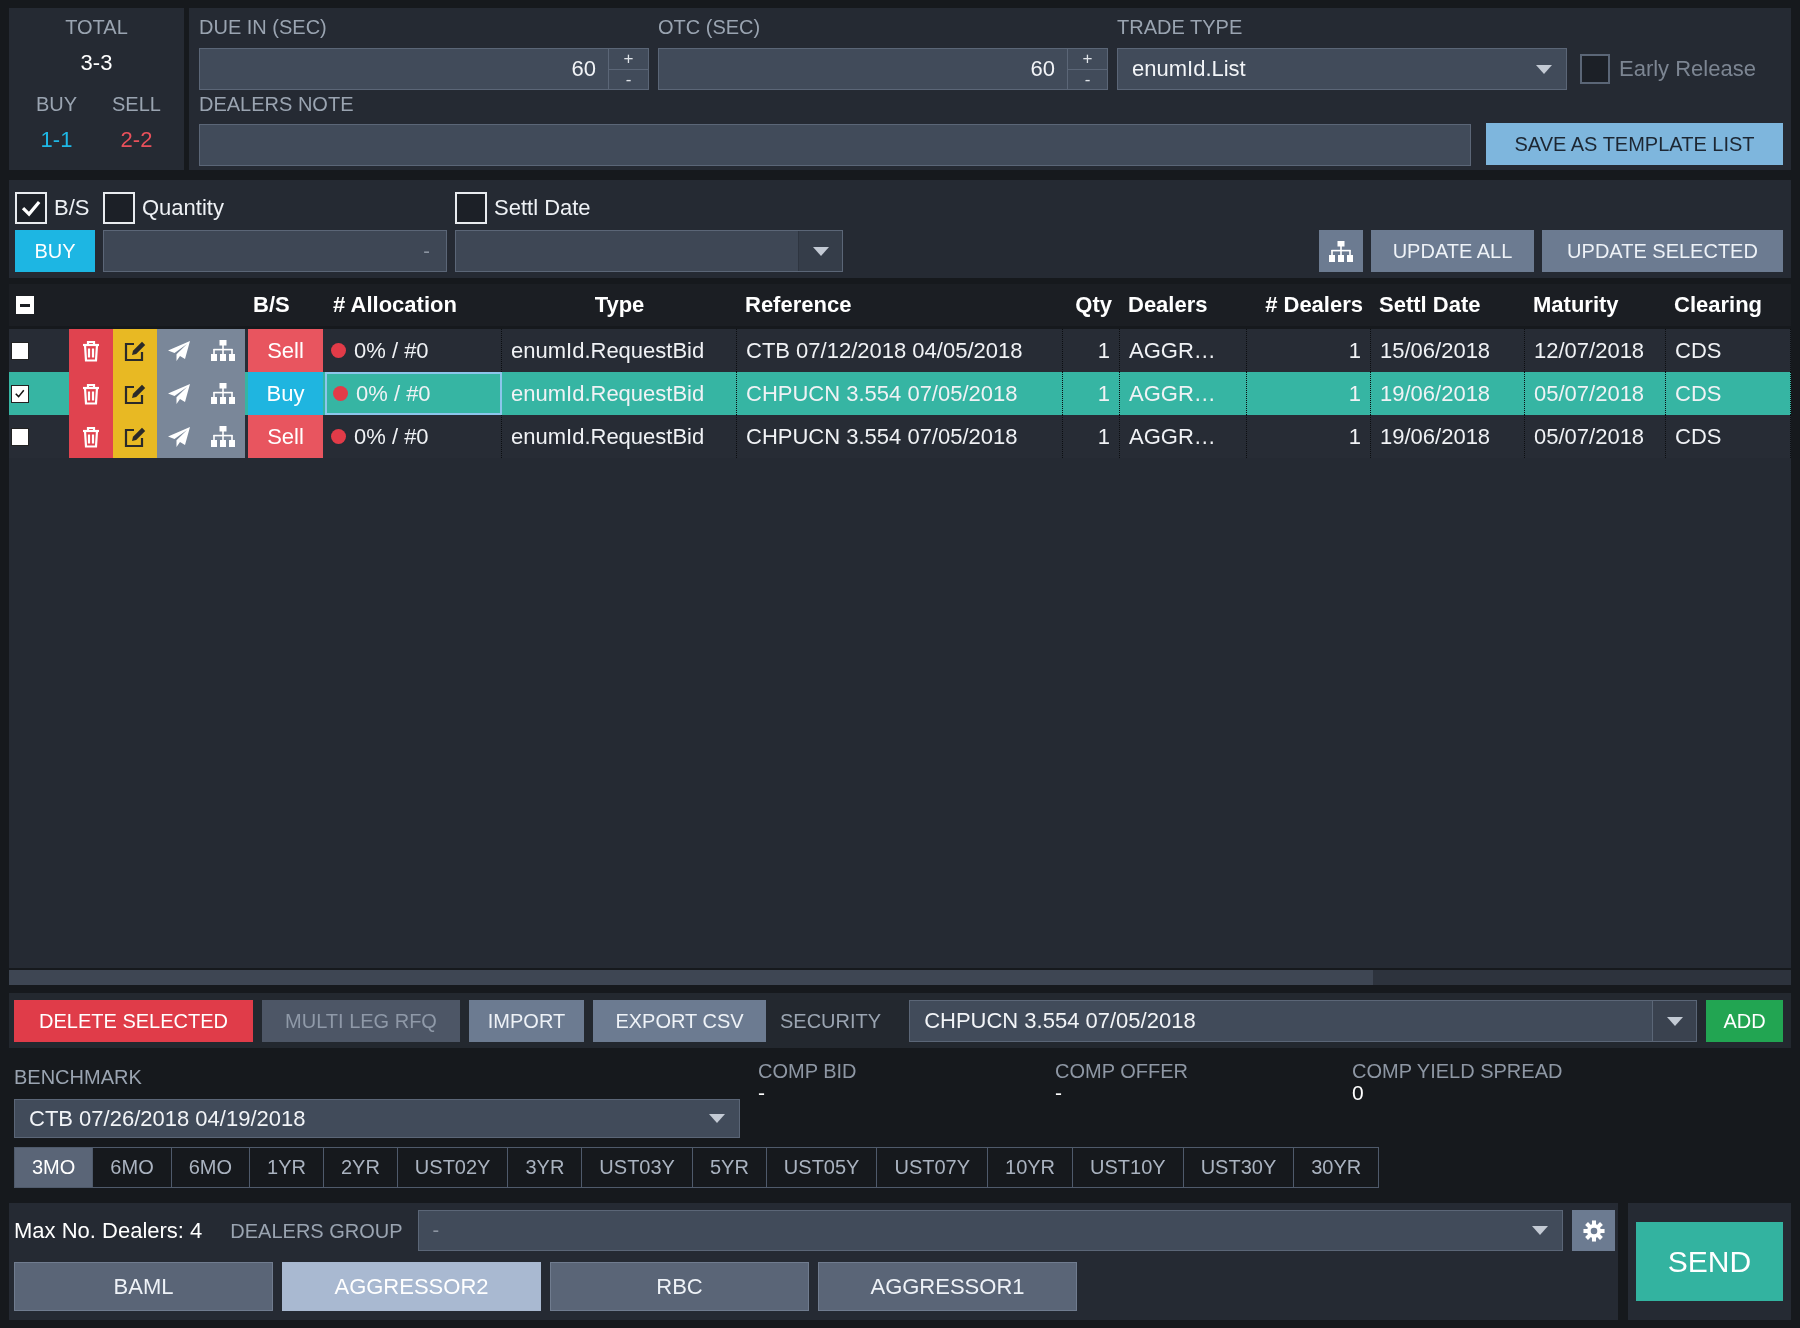 The image size is (1800, 1328). I want to click on settings-button, so click(1593, 1230).